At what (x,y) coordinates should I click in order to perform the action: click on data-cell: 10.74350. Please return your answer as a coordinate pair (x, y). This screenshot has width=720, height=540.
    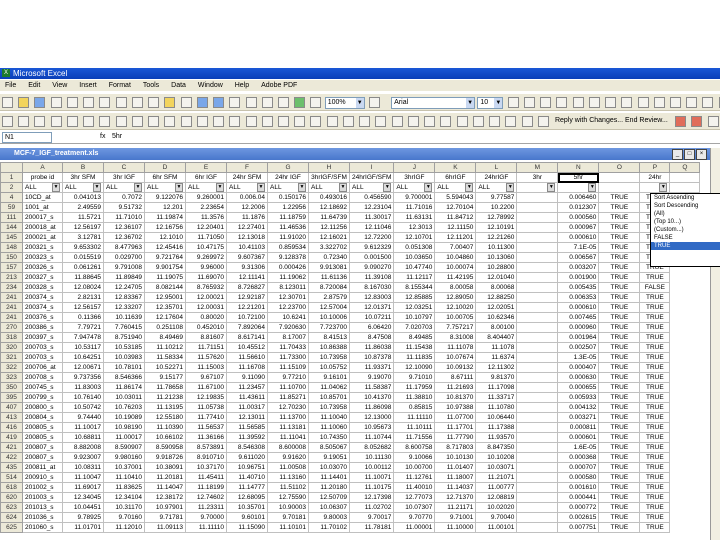
    Looking at the image, I should click on (329, 437).